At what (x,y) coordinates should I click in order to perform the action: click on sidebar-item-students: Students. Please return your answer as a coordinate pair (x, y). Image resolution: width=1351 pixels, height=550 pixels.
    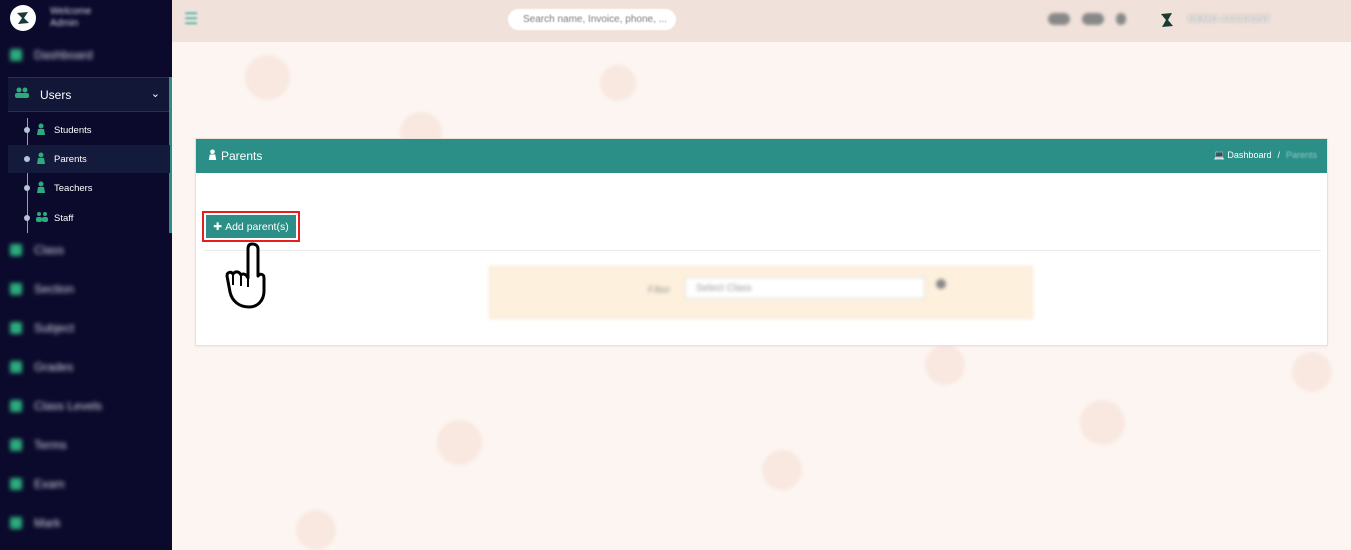
    Looking at the image, I should click on (89, 130).